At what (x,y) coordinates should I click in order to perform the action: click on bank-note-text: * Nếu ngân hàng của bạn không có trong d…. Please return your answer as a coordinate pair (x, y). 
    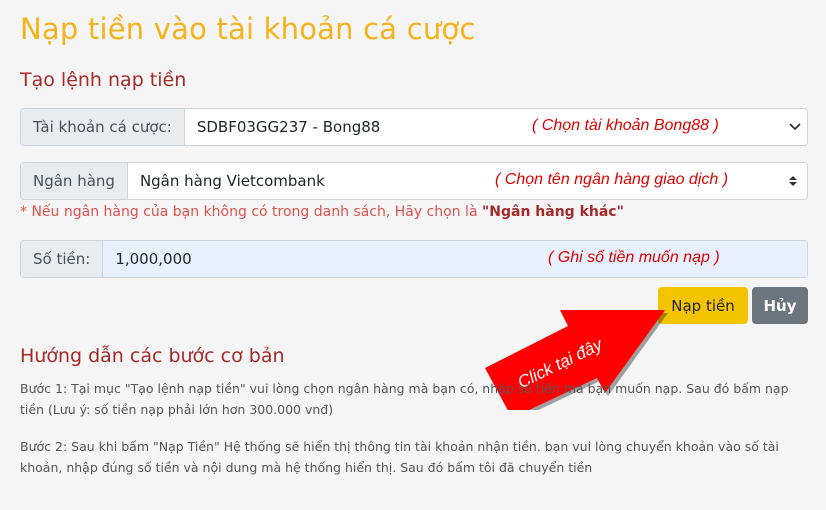
    Looking at the image, I should click on (251, 212).